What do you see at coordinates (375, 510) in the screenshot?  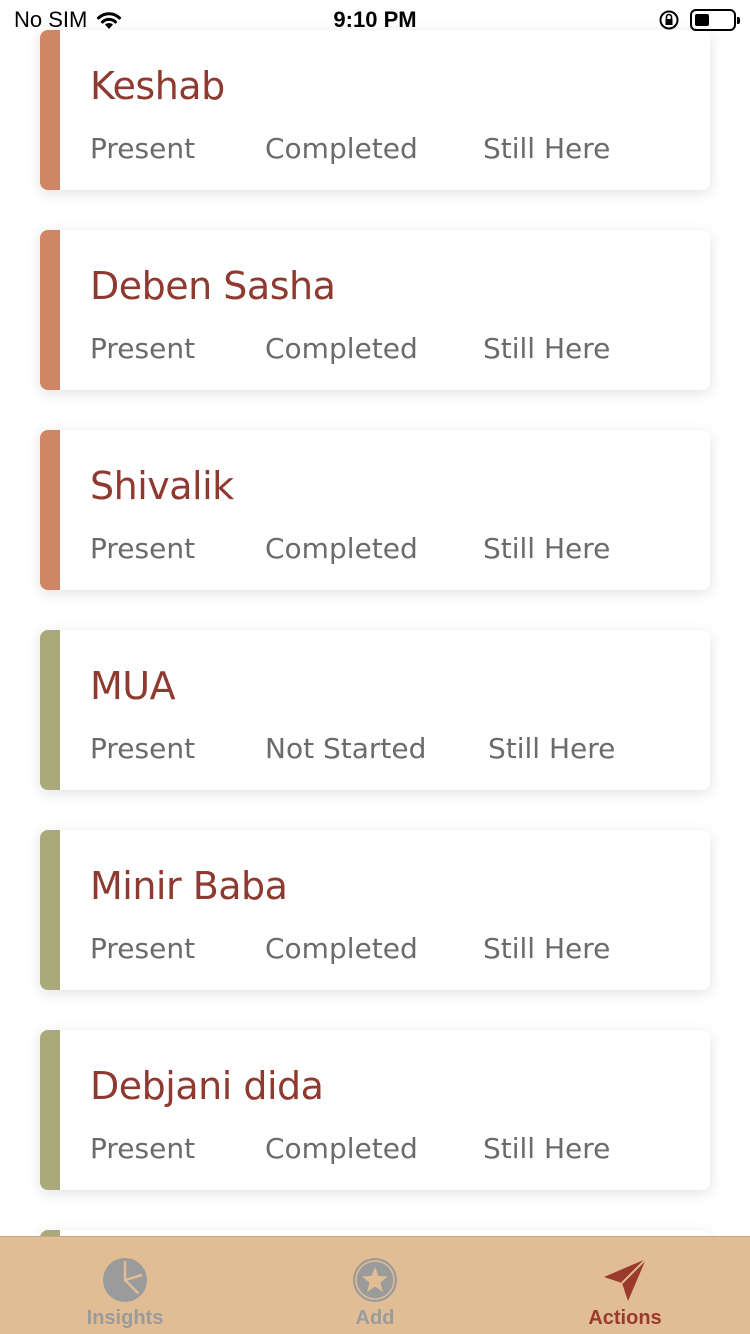 I see `person-card: Shivalik Present Completed Still Here` at bounding box center [375, 510].